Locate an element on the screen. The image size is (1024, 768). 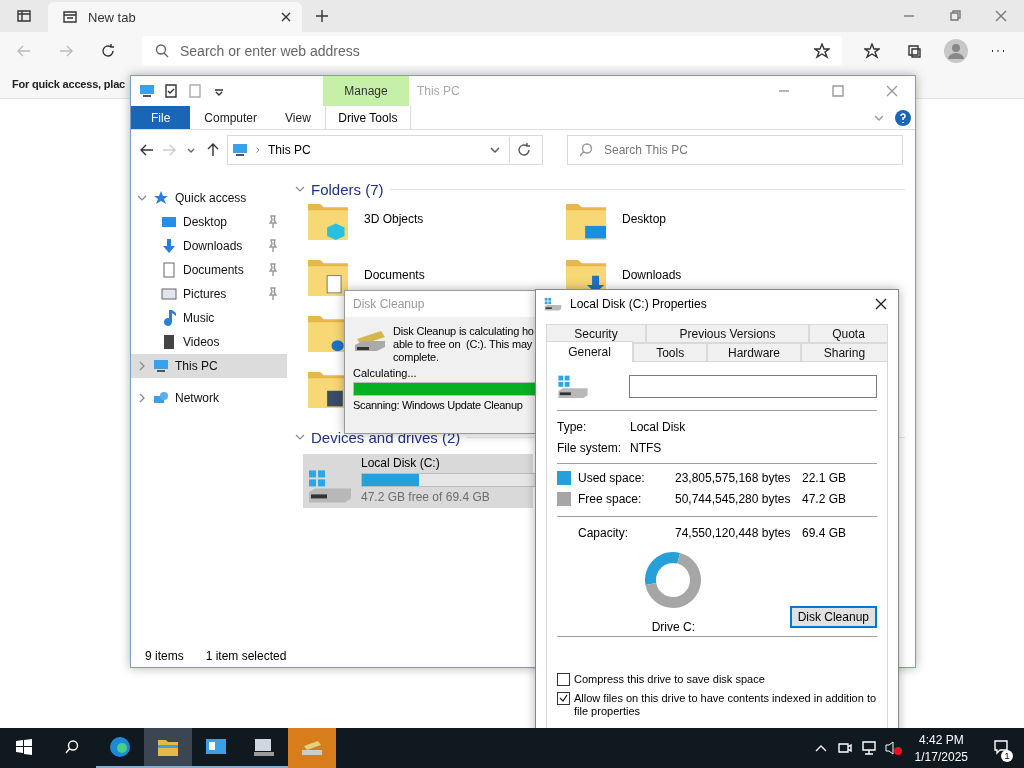
star-add-icon is located at coordinates (822, 51).